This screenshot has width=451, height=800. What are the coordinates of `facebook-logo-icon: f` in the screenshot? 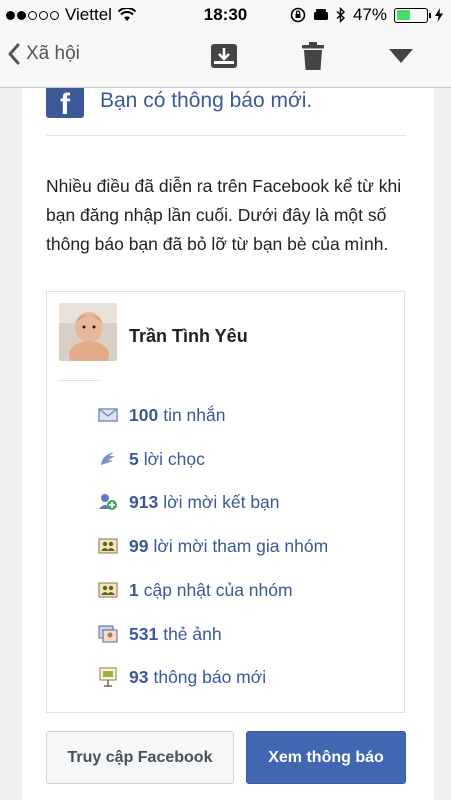 It's located at (65, 104).